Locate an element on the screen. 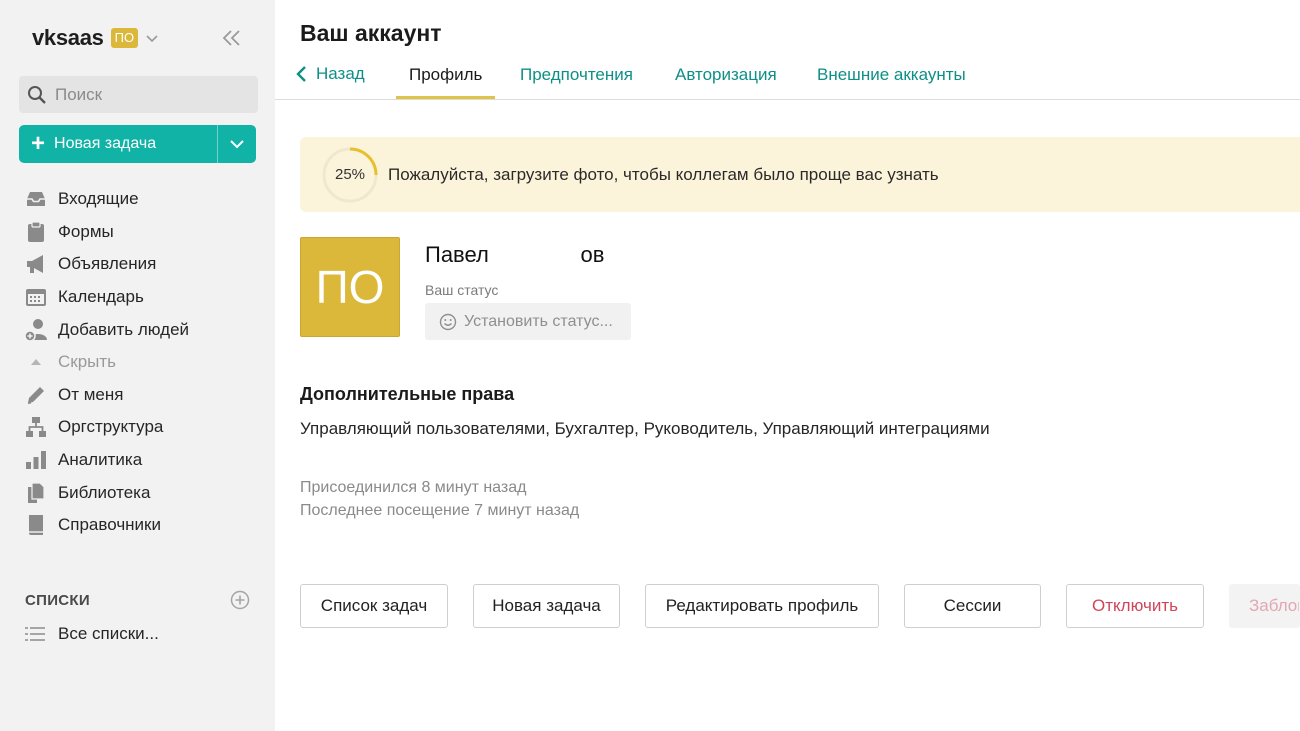 This screenshot has height=731, width=1300. workspace-switcher: vksaas ПО is located at coordinates (96, 38).